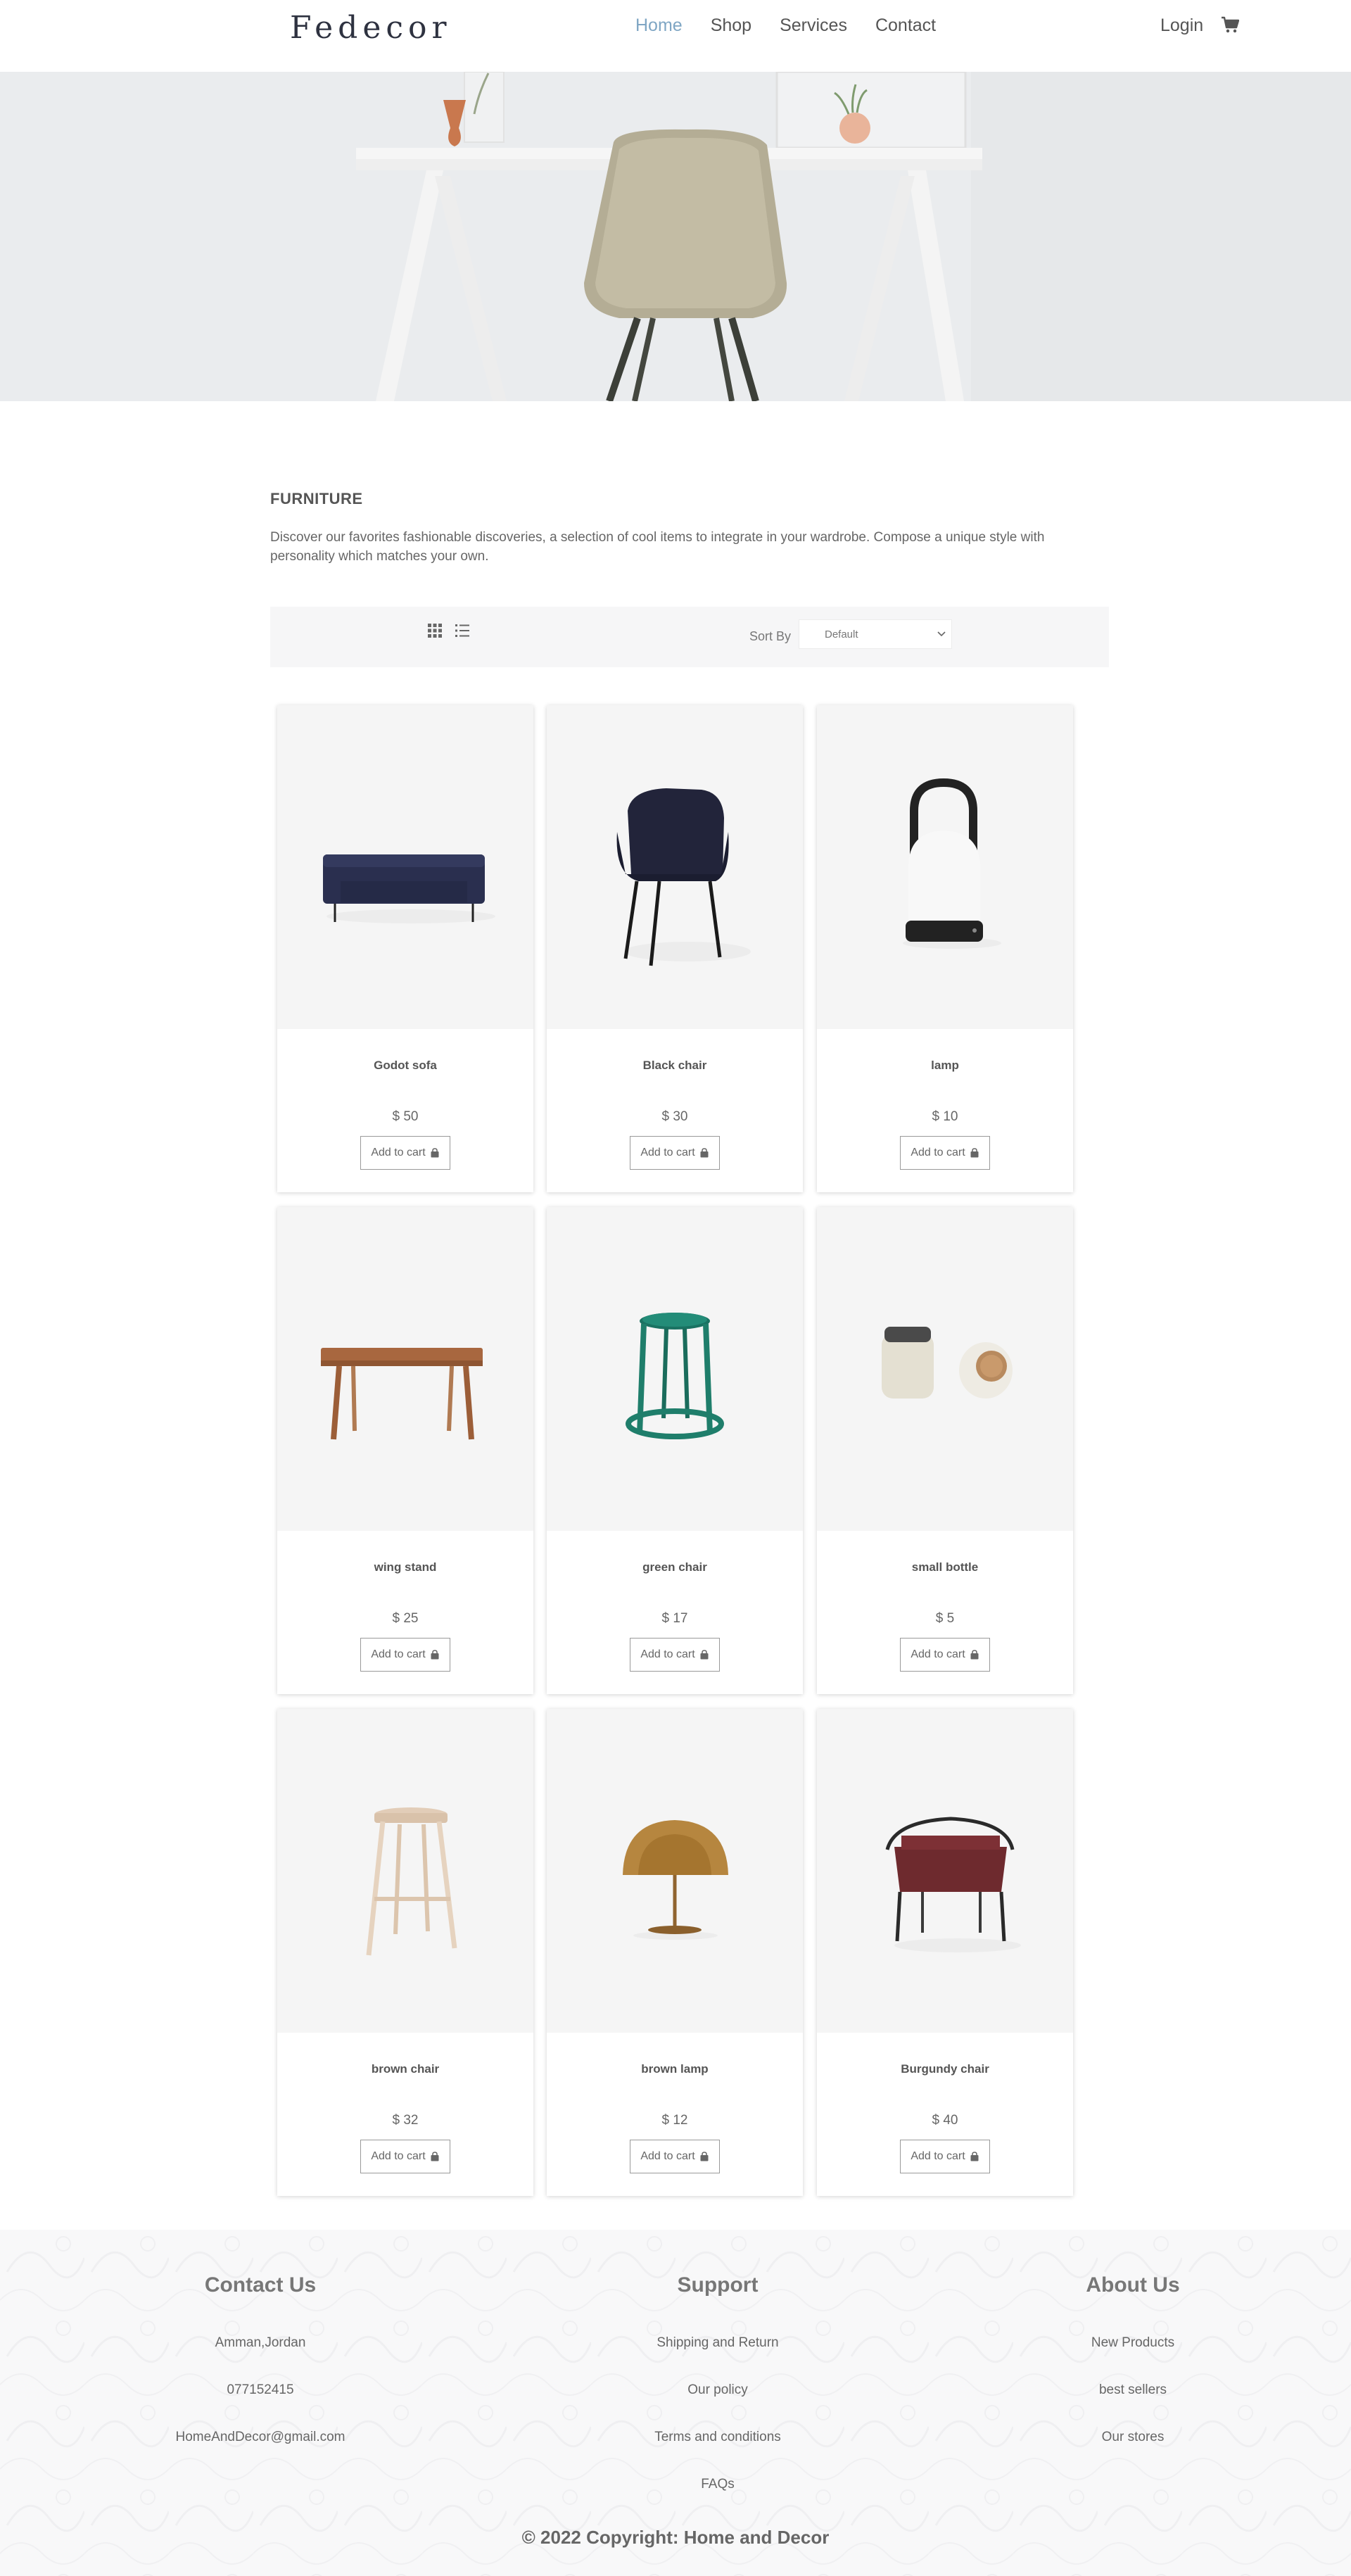 The image size is (1351, 2576). I want to click on product-price: $ 10, so click(945, 1116).